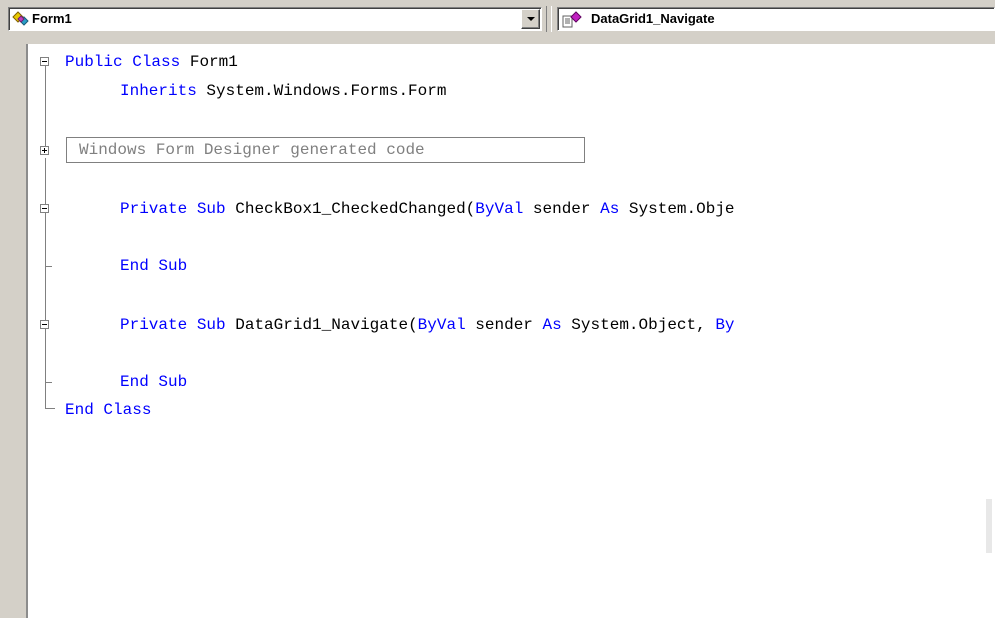 The height and width of the screenshot is (618, 995). I want to click on chevron-down-icon, so click(531, 19).